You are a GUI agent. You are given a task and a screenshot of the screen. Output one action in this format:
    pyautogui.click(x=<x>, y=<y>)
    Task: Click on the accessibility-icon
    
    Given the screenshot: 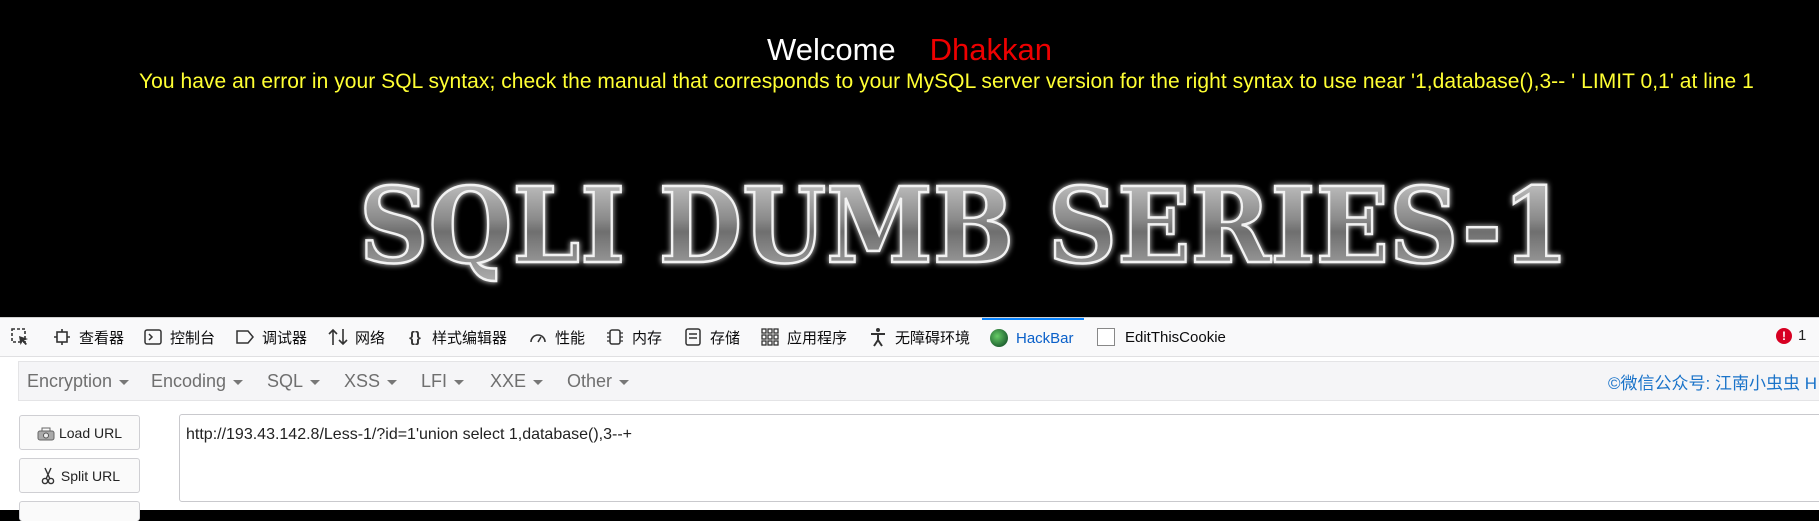 What is the action you would take?
    pyautogui.click(x=878, y=337)
    